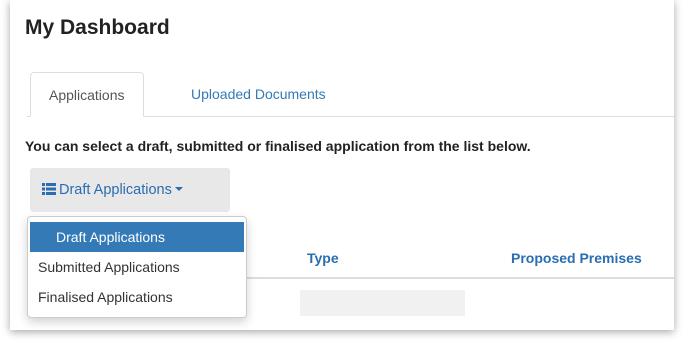 The height and width of the screenshot is (342, 686). I want to click on page-title: My Dashboard, so click(97, 27).